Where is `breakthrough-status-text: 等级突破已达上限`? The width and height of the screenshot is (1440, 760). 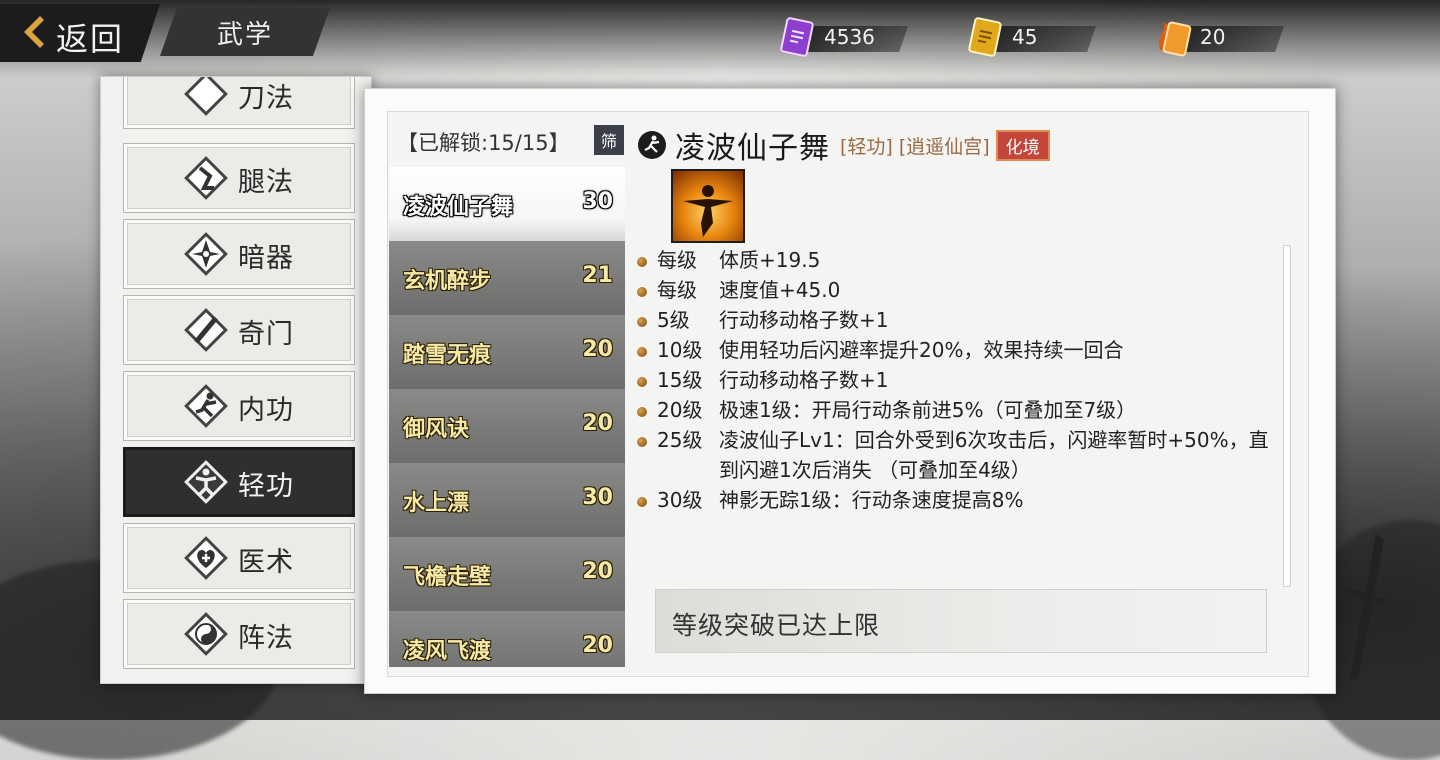
breakthrough-status-text: 等级突破已达上限 is located at coordinates (776, 625).